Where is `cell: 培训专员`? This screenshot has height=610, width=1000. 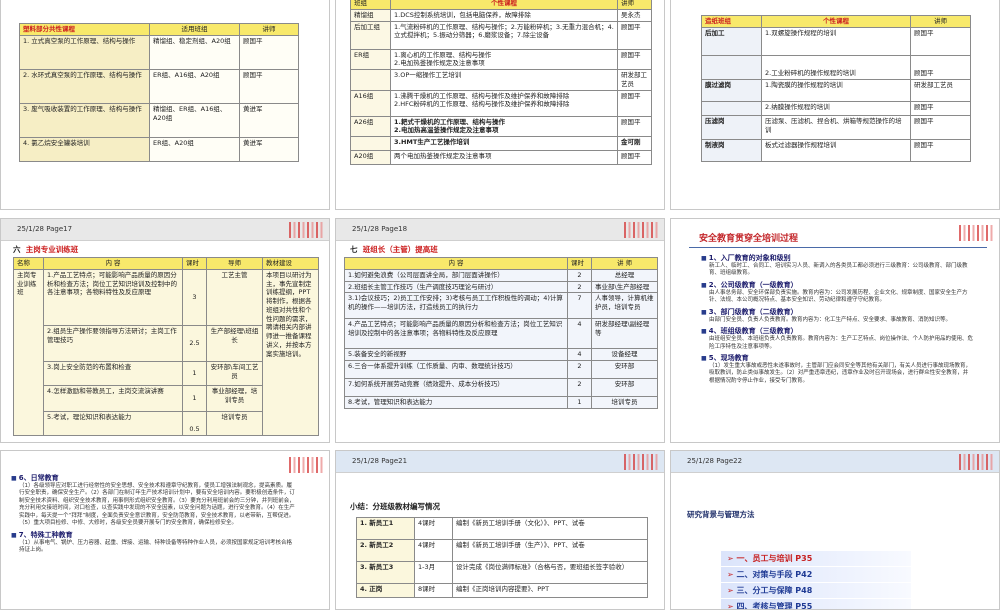 cell: 培训专员 is located at coordinates (624, 402).